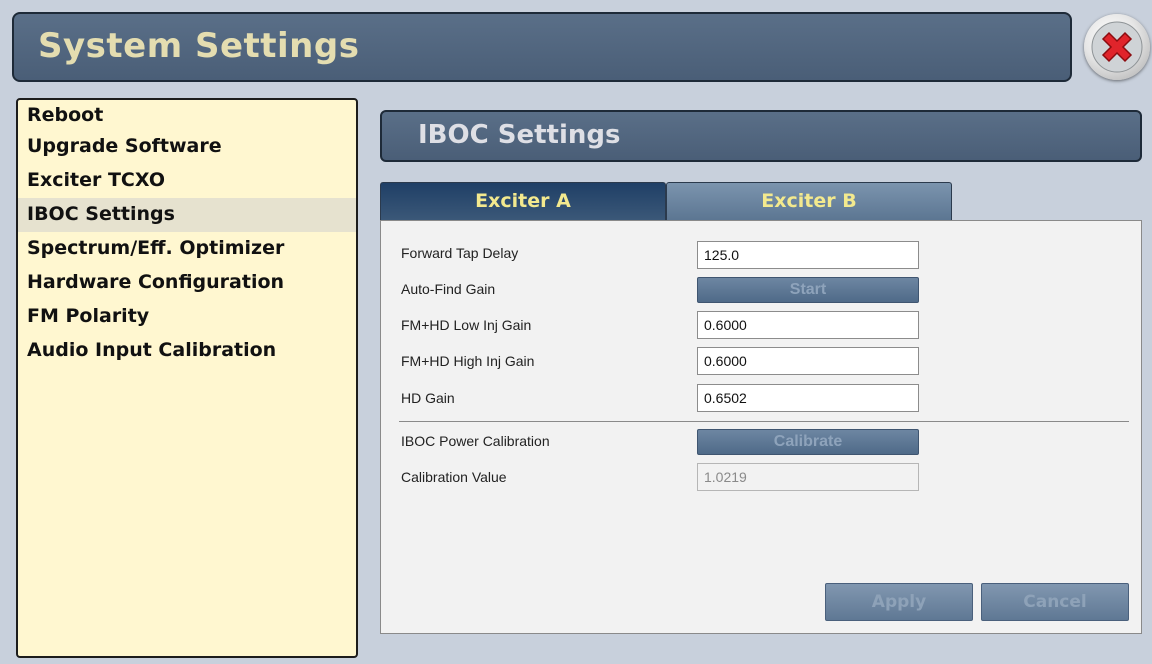 Image resolution: width=1152 pixels, height=664 pixels. I want to click on menu-item-hardware-configuration: Hardware Configuration, so click(187, 283).